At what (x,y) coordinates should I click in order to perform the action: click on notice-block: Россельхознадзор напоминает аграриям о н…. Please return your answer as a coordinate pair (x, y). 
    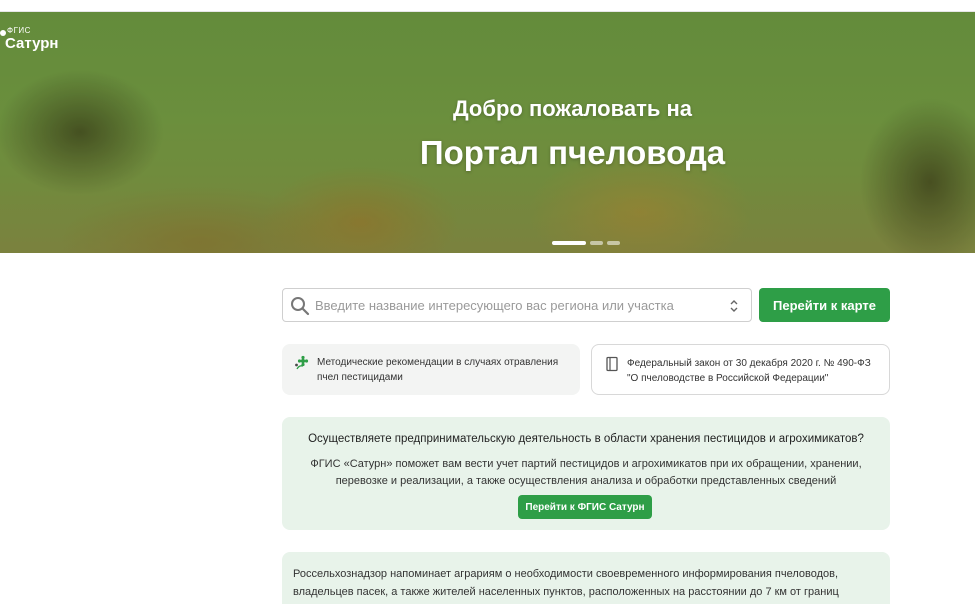
    Looking at the image, I should click on (586, 578).